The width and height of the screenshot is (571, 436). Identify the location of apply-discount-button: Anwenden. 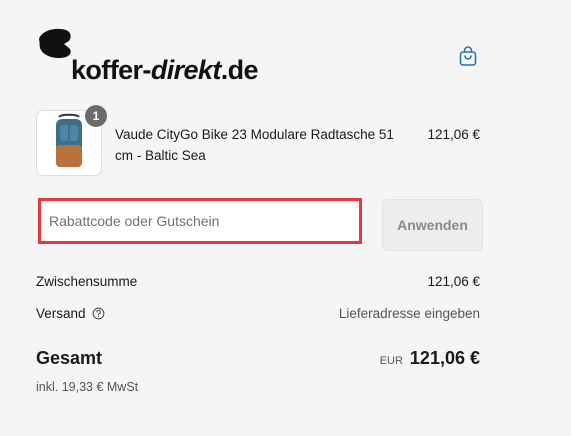
(432, 225).